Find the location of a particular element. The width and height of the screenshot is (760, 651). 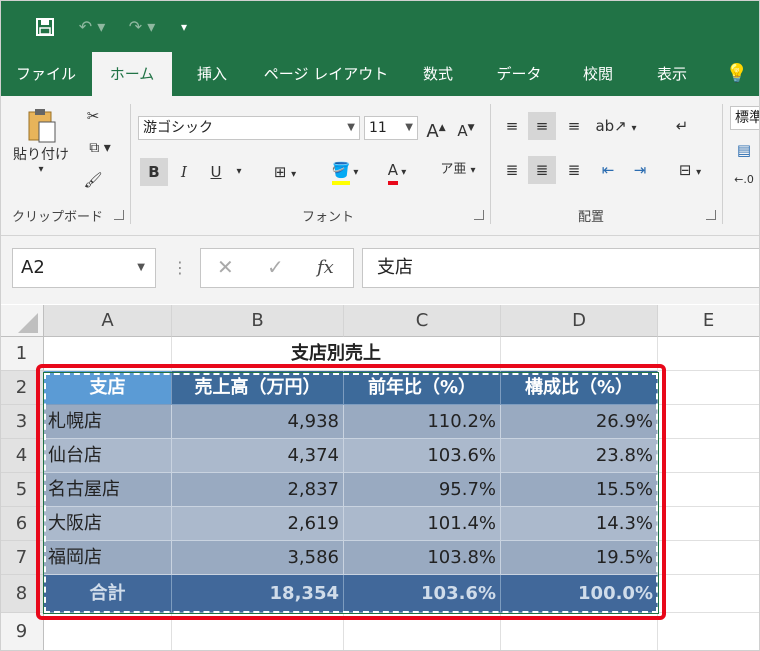

table-cell: 101.4% is located at coordinates (422, 524).